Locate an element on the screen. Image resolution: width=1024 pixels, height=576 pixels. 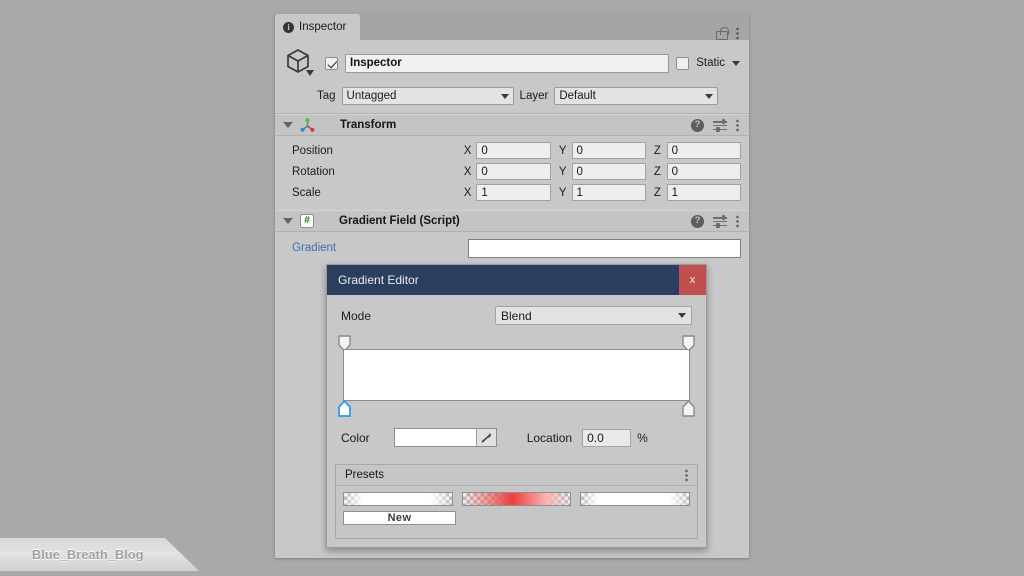
color-location-row: Color Location 0.0 % is located at coordinates (516, 433).